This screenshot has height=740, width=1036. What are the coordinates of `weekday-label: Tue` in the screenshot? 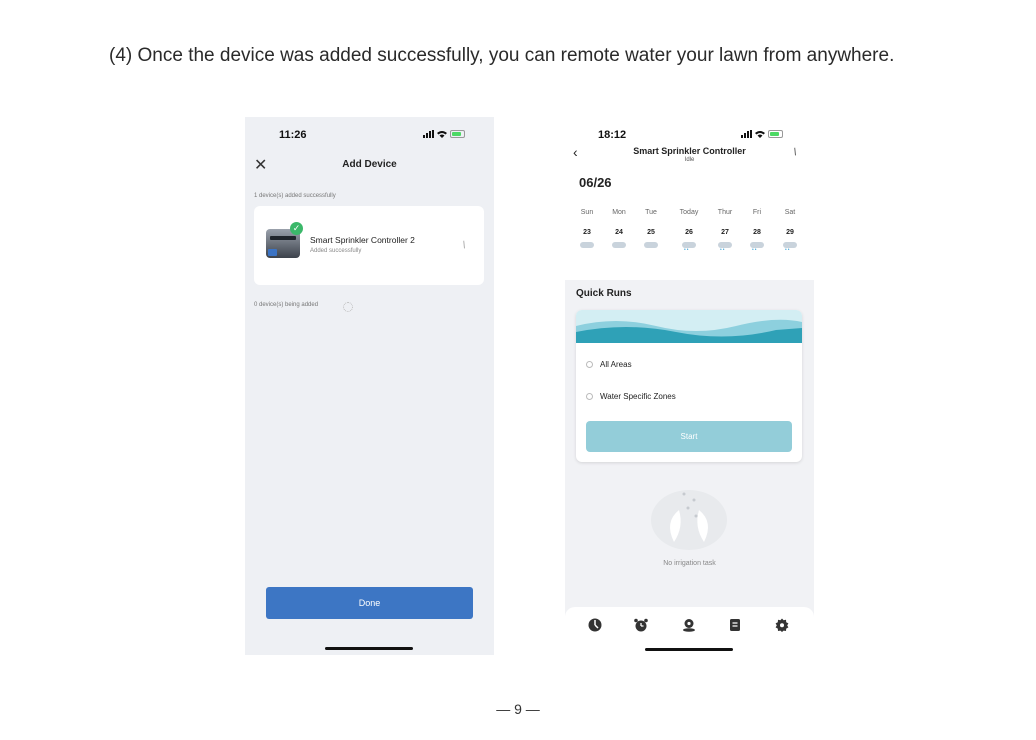 It's located at (651, 212).